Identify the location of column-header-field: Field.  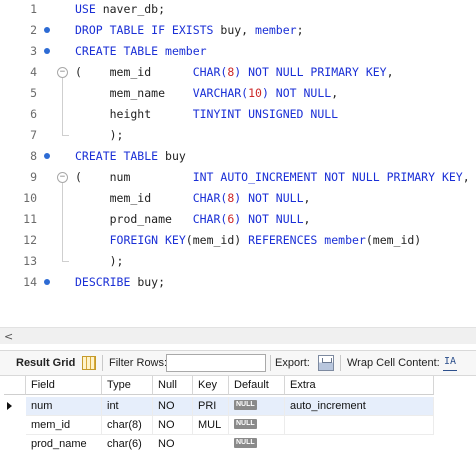
(64, 385).